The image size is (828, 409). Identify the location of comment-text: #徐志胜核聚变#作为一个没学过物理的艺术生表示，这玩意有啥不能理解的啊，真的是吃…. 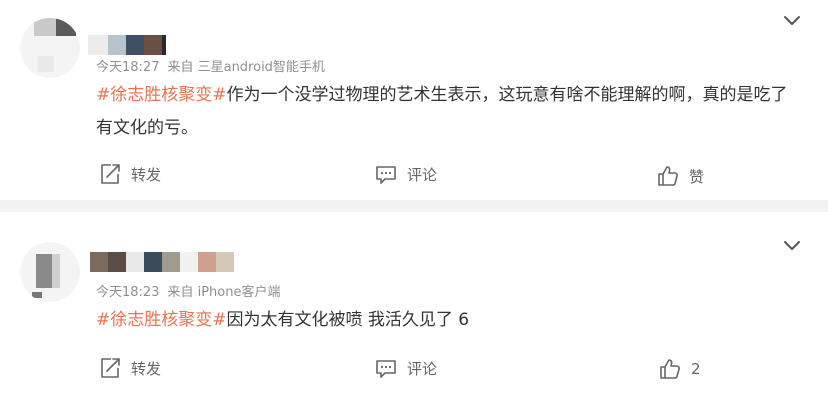
(448, 112).